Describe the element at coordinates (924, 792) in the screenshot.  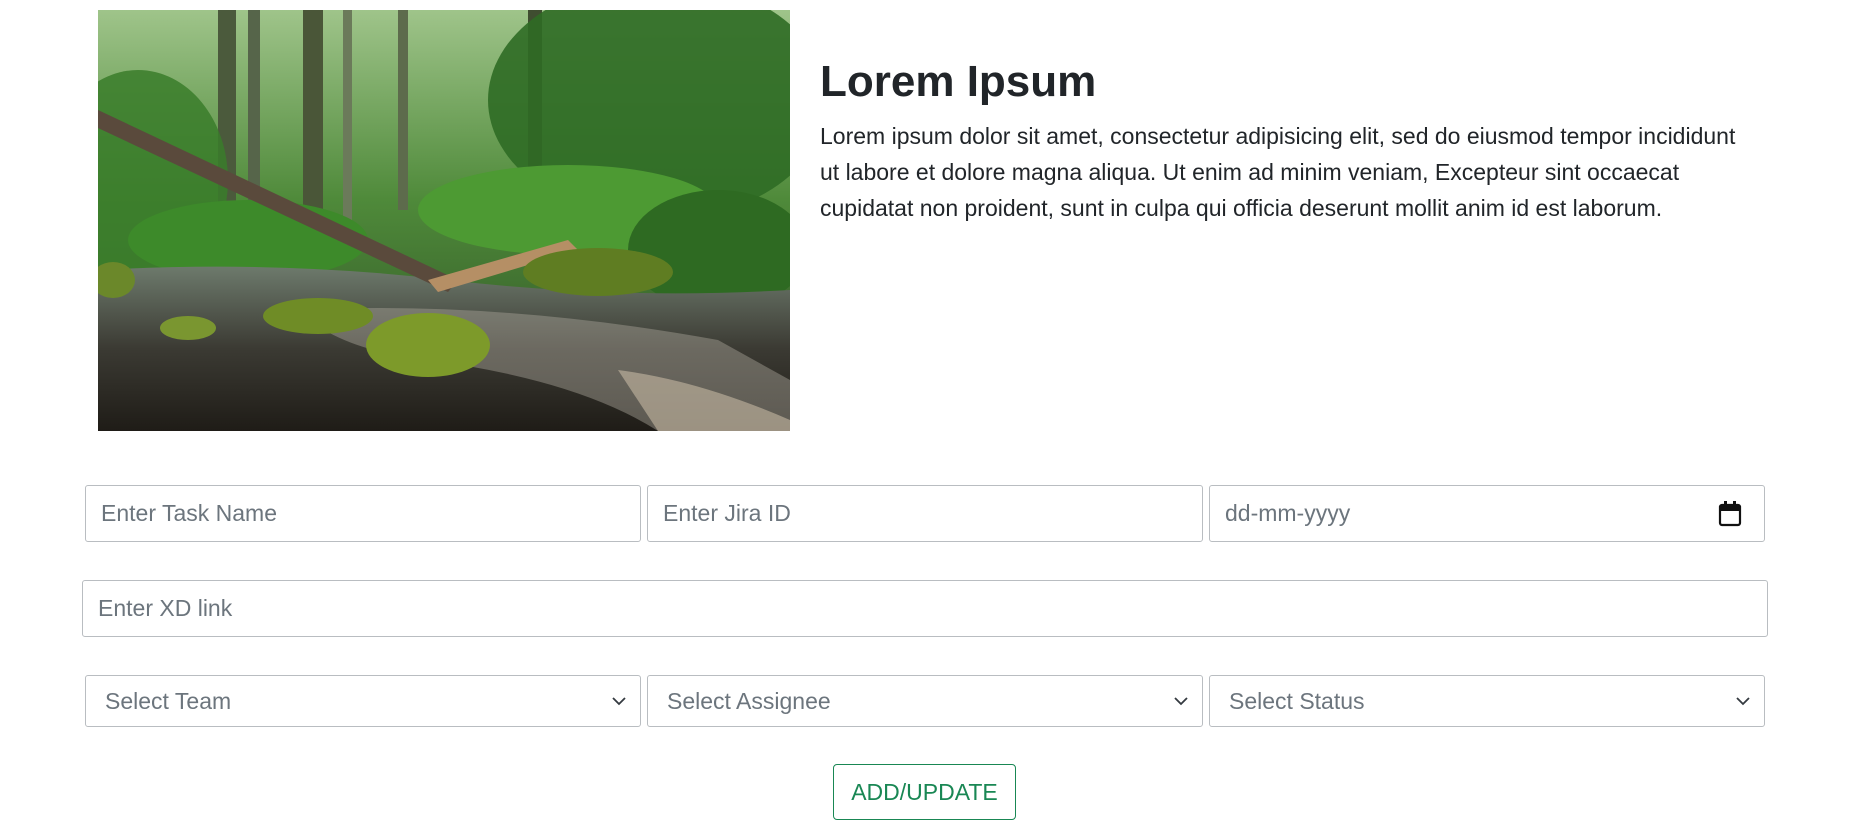
I see `add-update-button: ADD/UPDATE` at that location.